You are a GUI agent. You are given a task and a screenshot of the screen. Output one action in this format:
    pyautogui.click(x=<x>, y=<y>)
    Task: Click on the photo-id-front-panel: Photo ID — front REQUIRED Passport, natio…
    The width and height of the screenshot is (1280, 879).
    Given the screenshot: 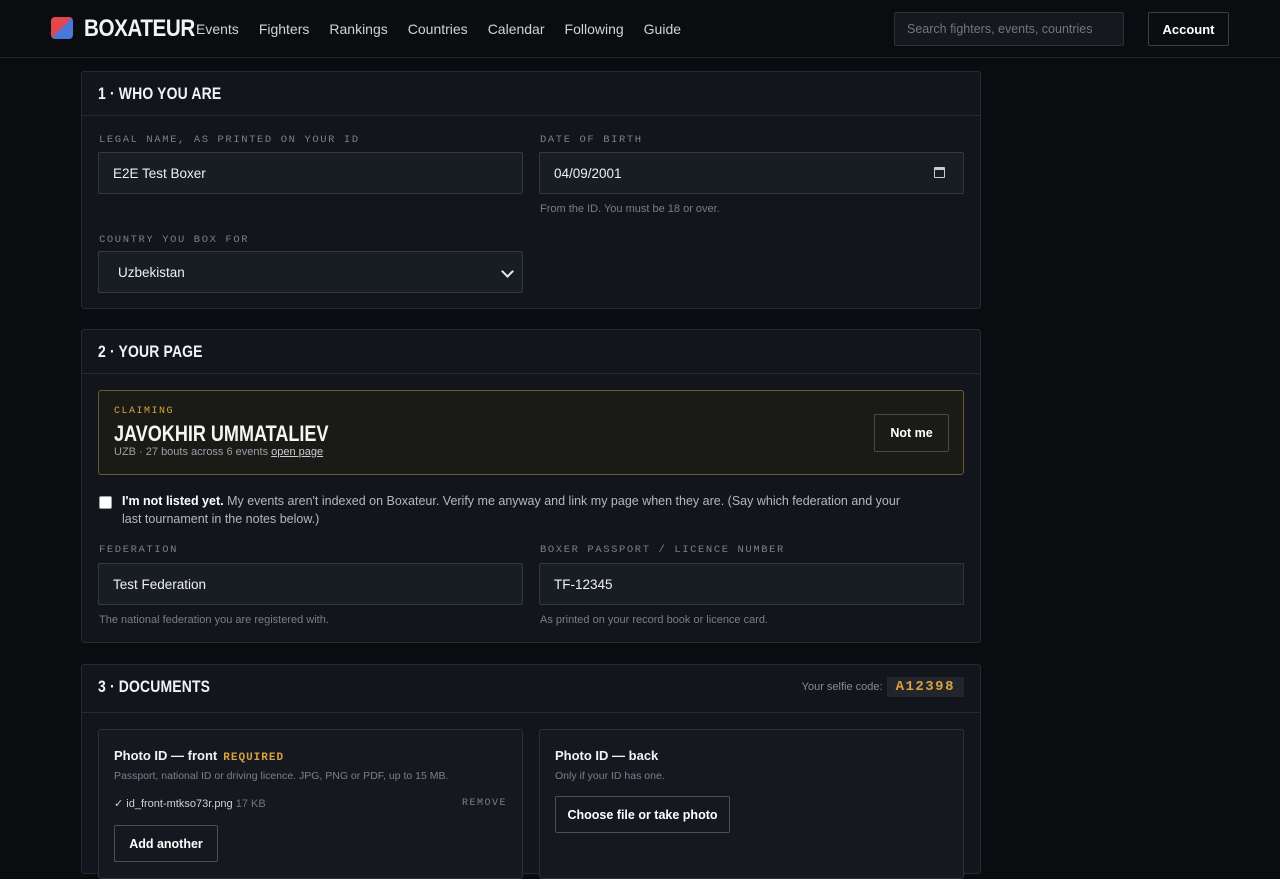 What is the action you would take?
    pyautogui.click(x=310, y=804)
    